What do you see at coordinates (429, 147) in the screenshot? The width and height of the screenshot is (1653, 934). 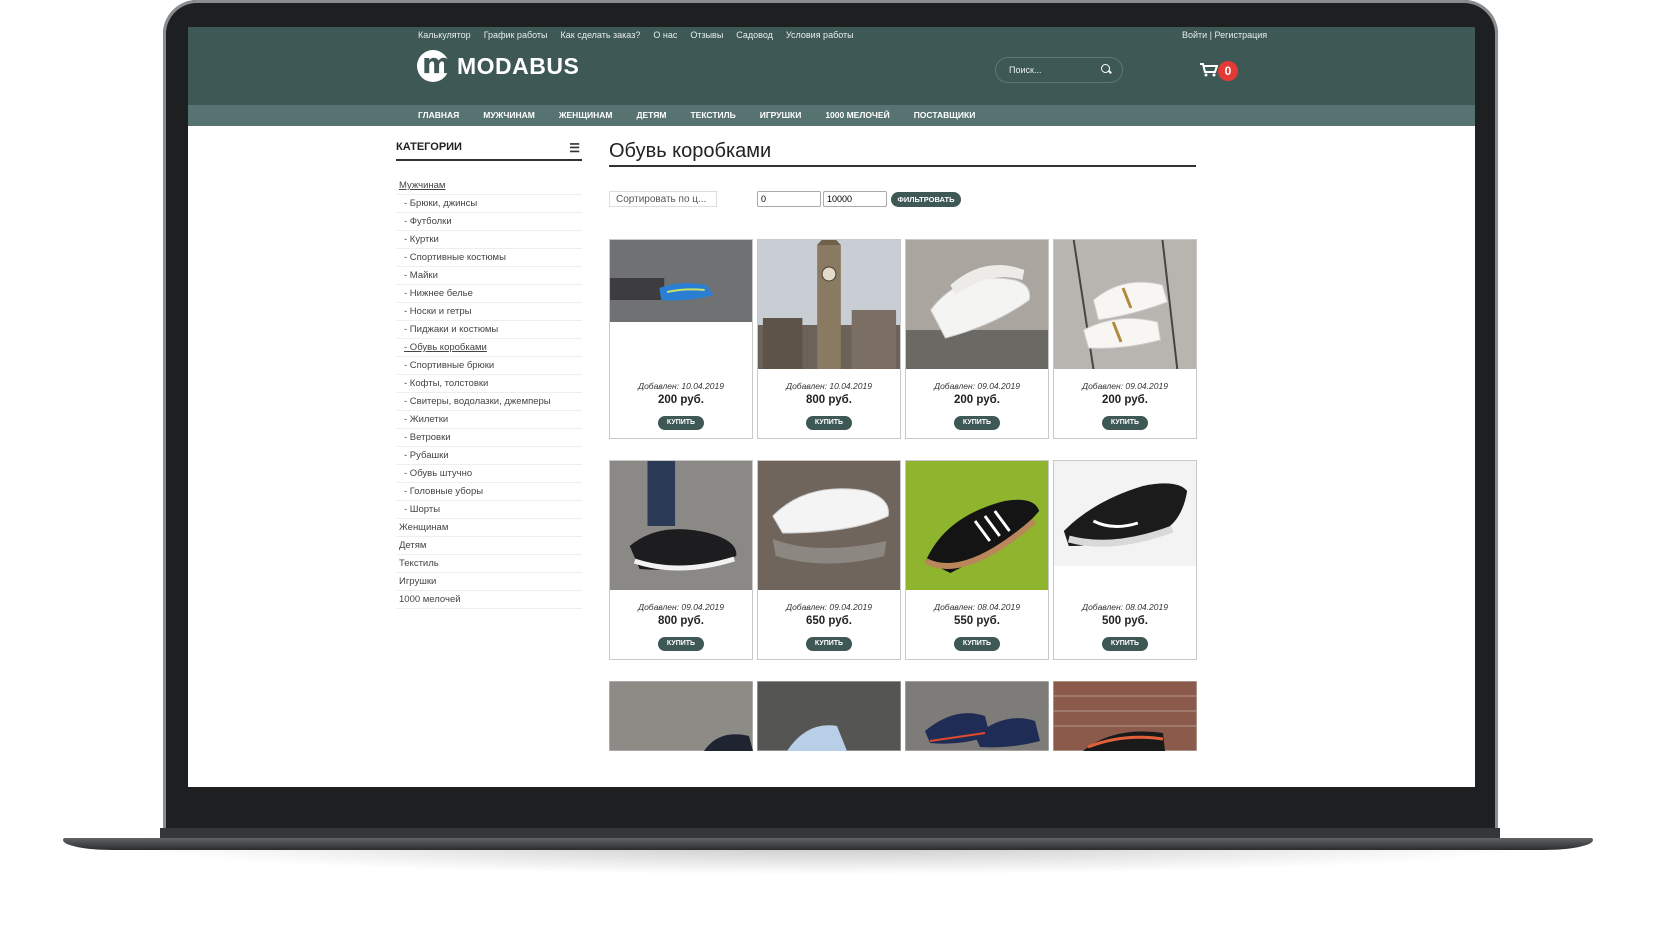 I see `sidebar-title-text: КАТЕГОРИИ` at bounding box center [429, 147].